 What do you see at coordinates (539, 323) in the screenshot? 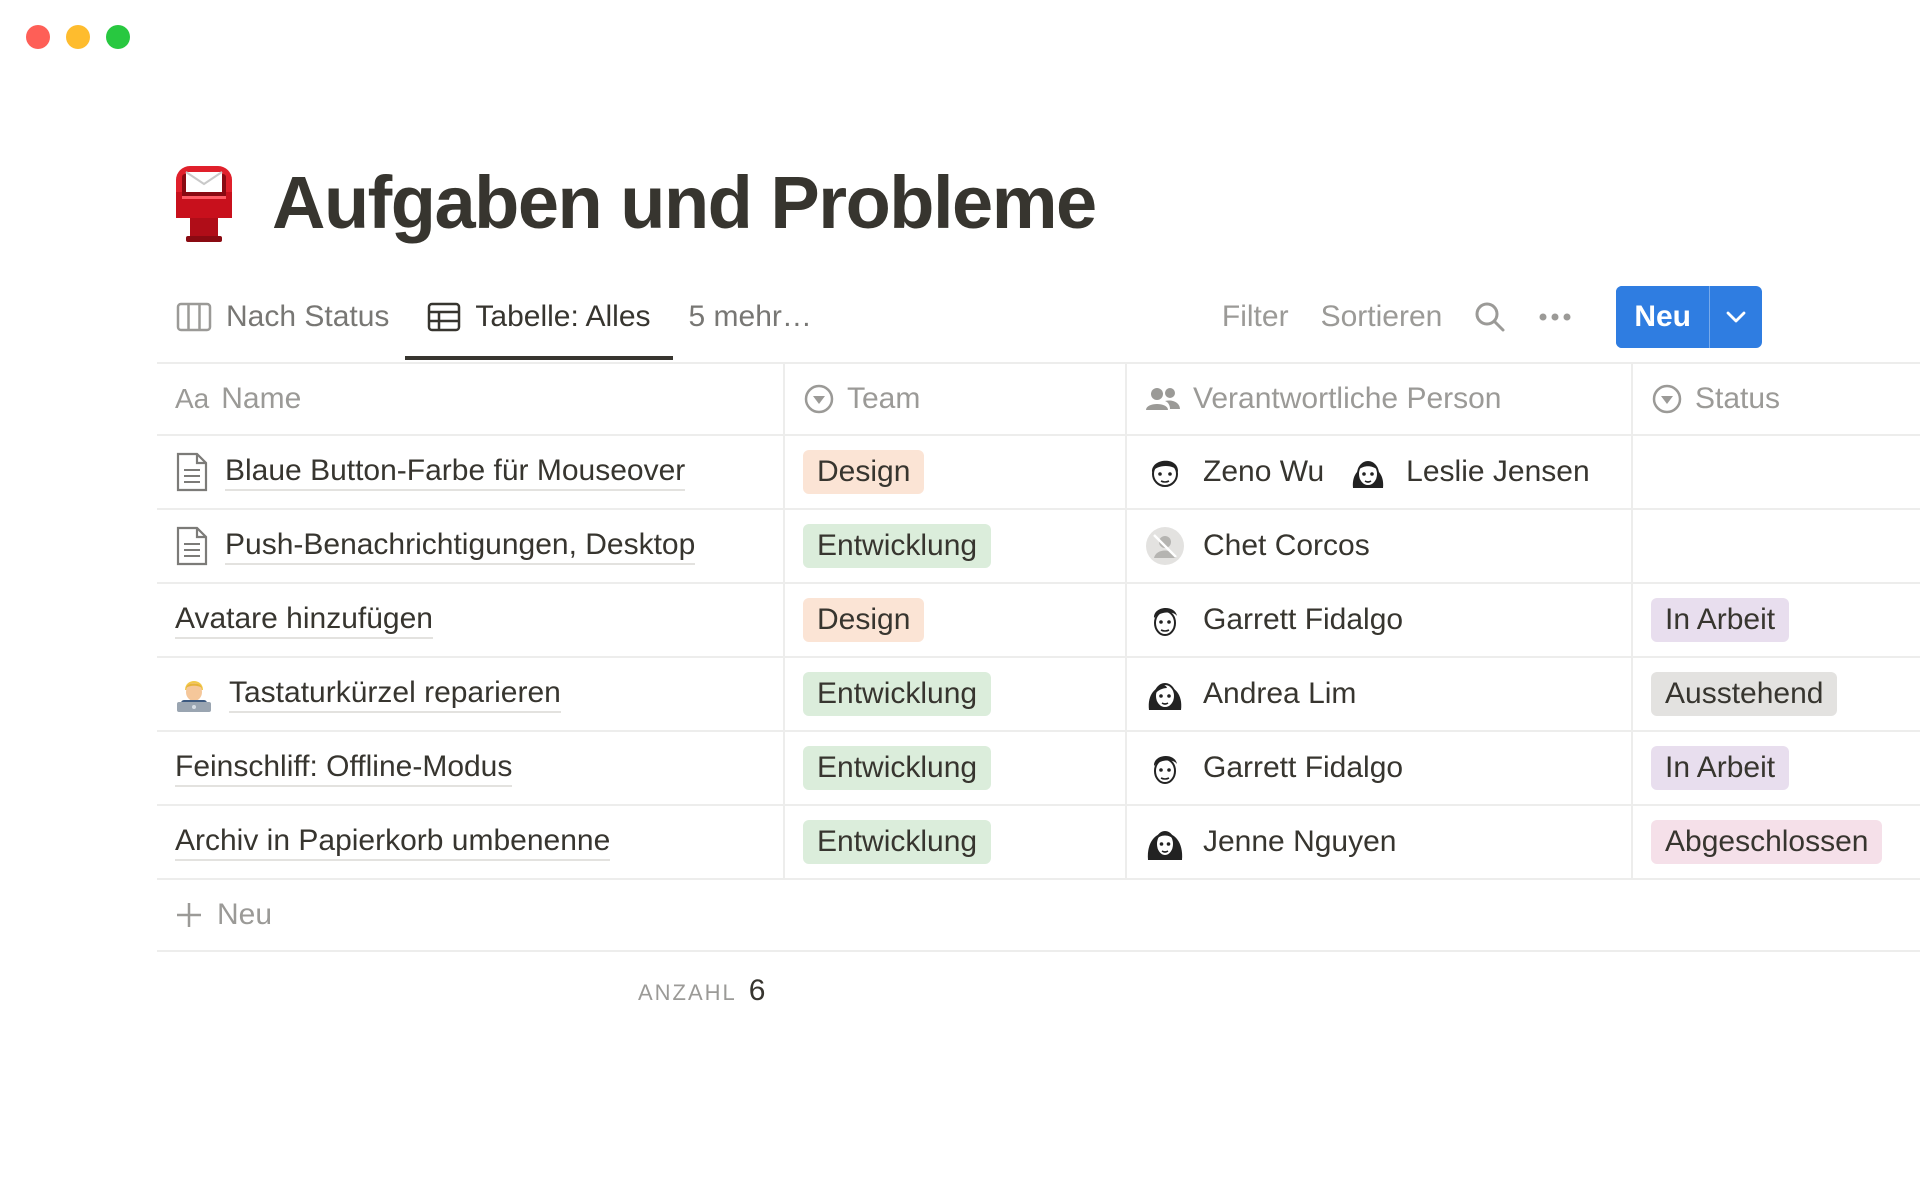
I see `tab-tabelle-alles: Tabelle: Alles` at bounding box center [539, 323].